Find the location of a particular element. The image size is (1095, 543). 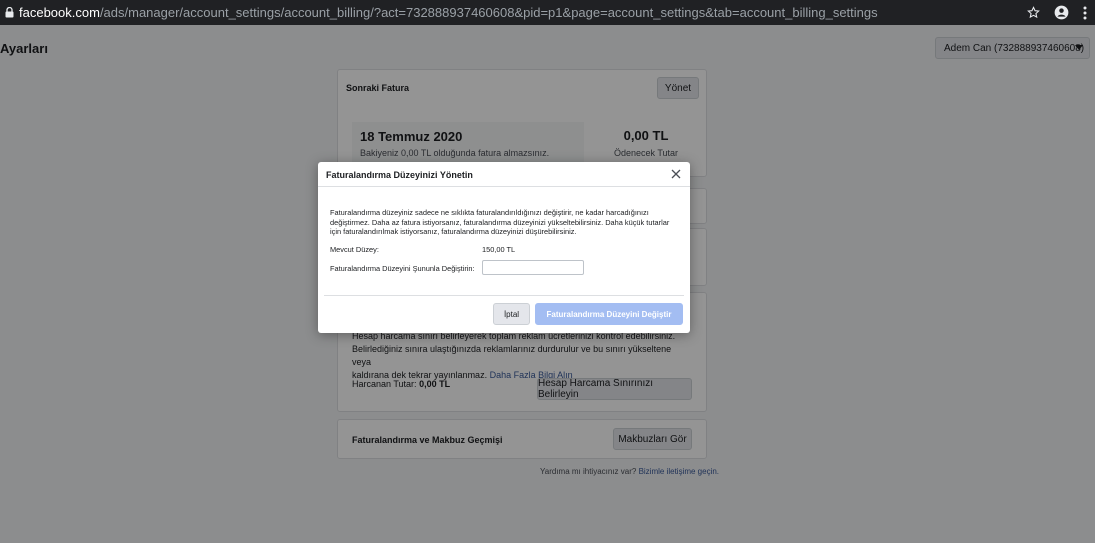

account-circle-icon is located at coordinates (1061, 12).